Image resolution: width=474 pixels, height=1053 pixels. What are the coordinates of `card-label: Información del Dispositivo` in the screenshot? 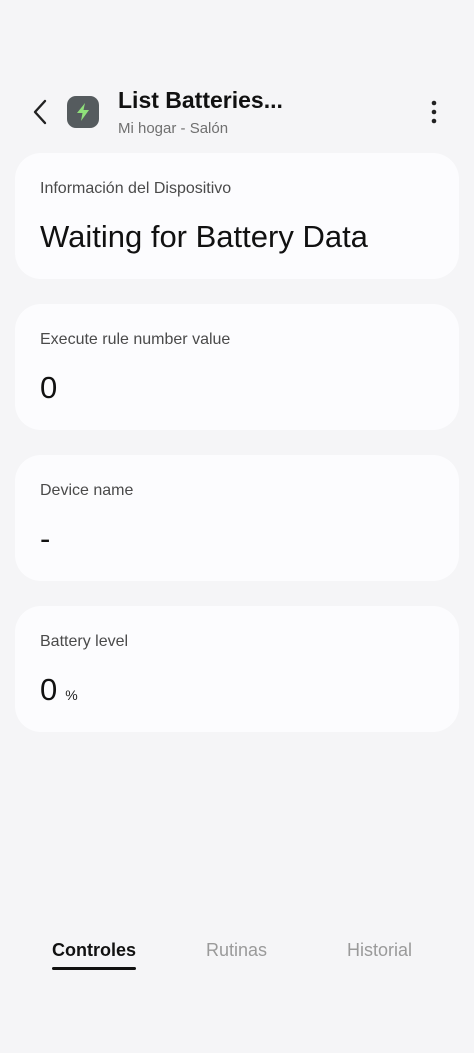 It's located at (136, 188).